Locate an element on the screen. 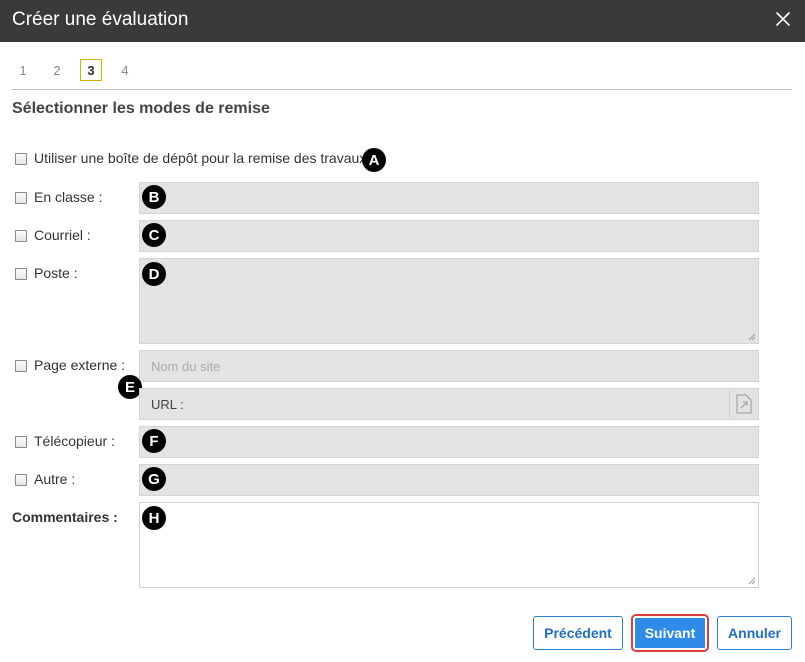  page-externe-checkbox is located at coordinates (21, 366).